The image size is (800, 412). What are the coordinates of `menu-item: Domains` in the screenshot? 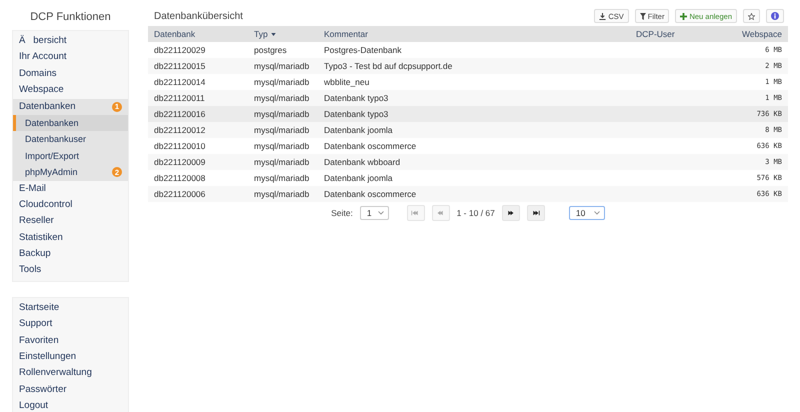 It's located at (70, 74).